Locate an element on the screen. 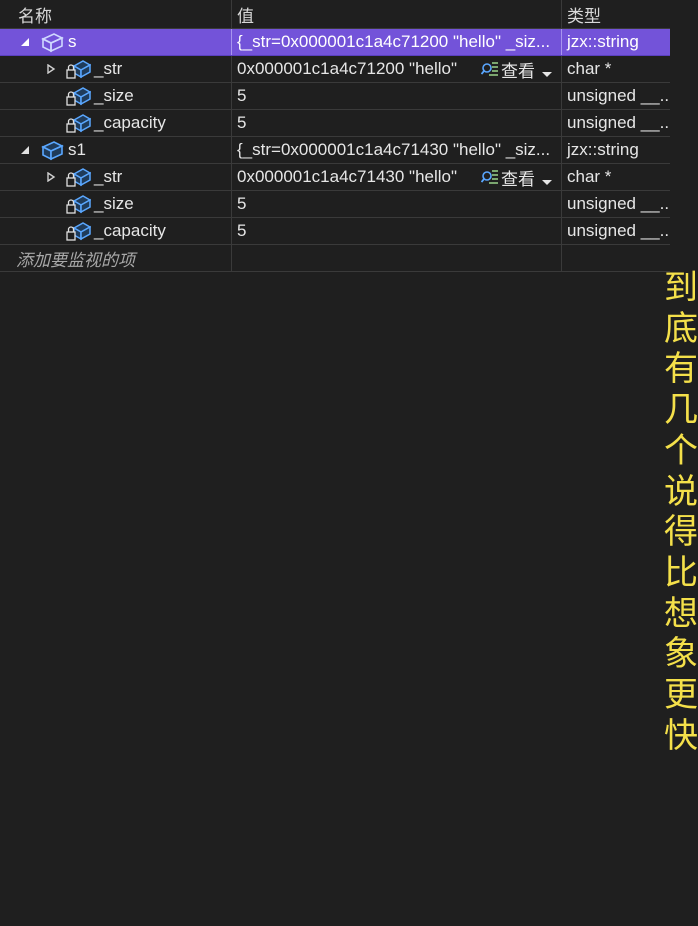 The image size is (698, 926). vertical-overlay-caption: 到底有几个说得比想象更快 is located at coordinates (681, 512).